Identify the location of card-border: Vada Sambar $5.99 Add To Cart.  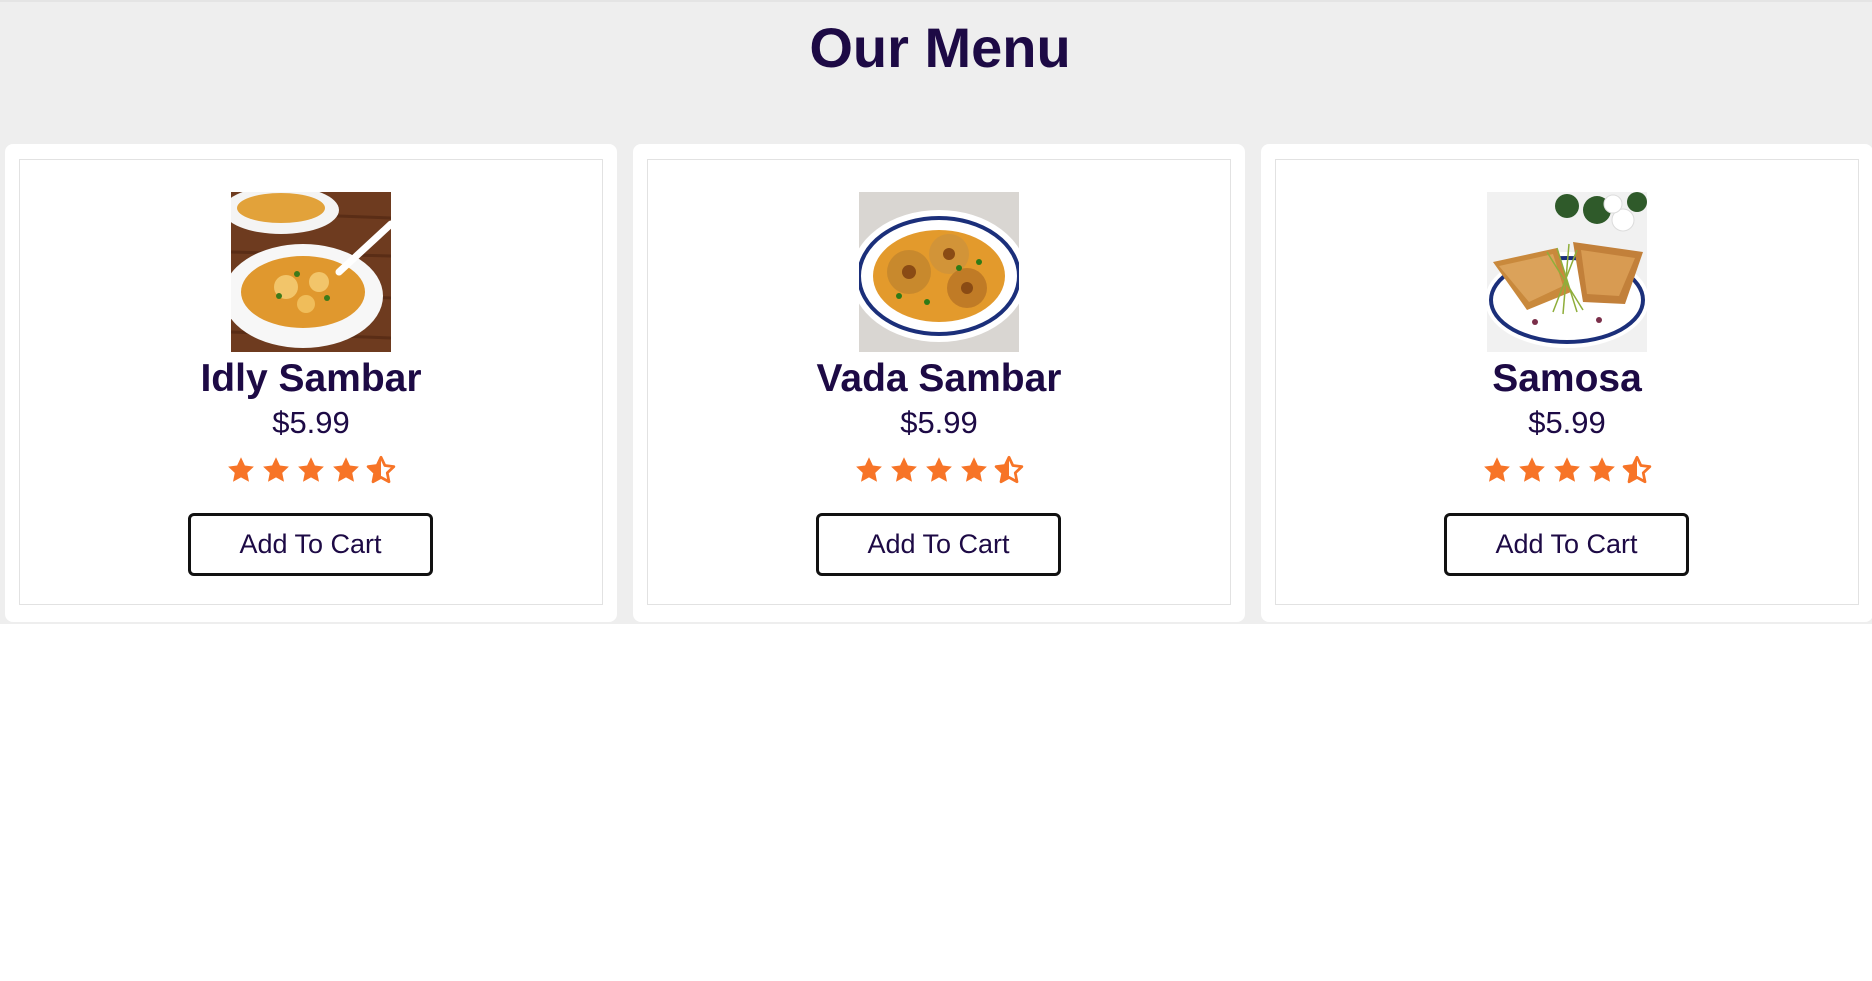
(939, 382).